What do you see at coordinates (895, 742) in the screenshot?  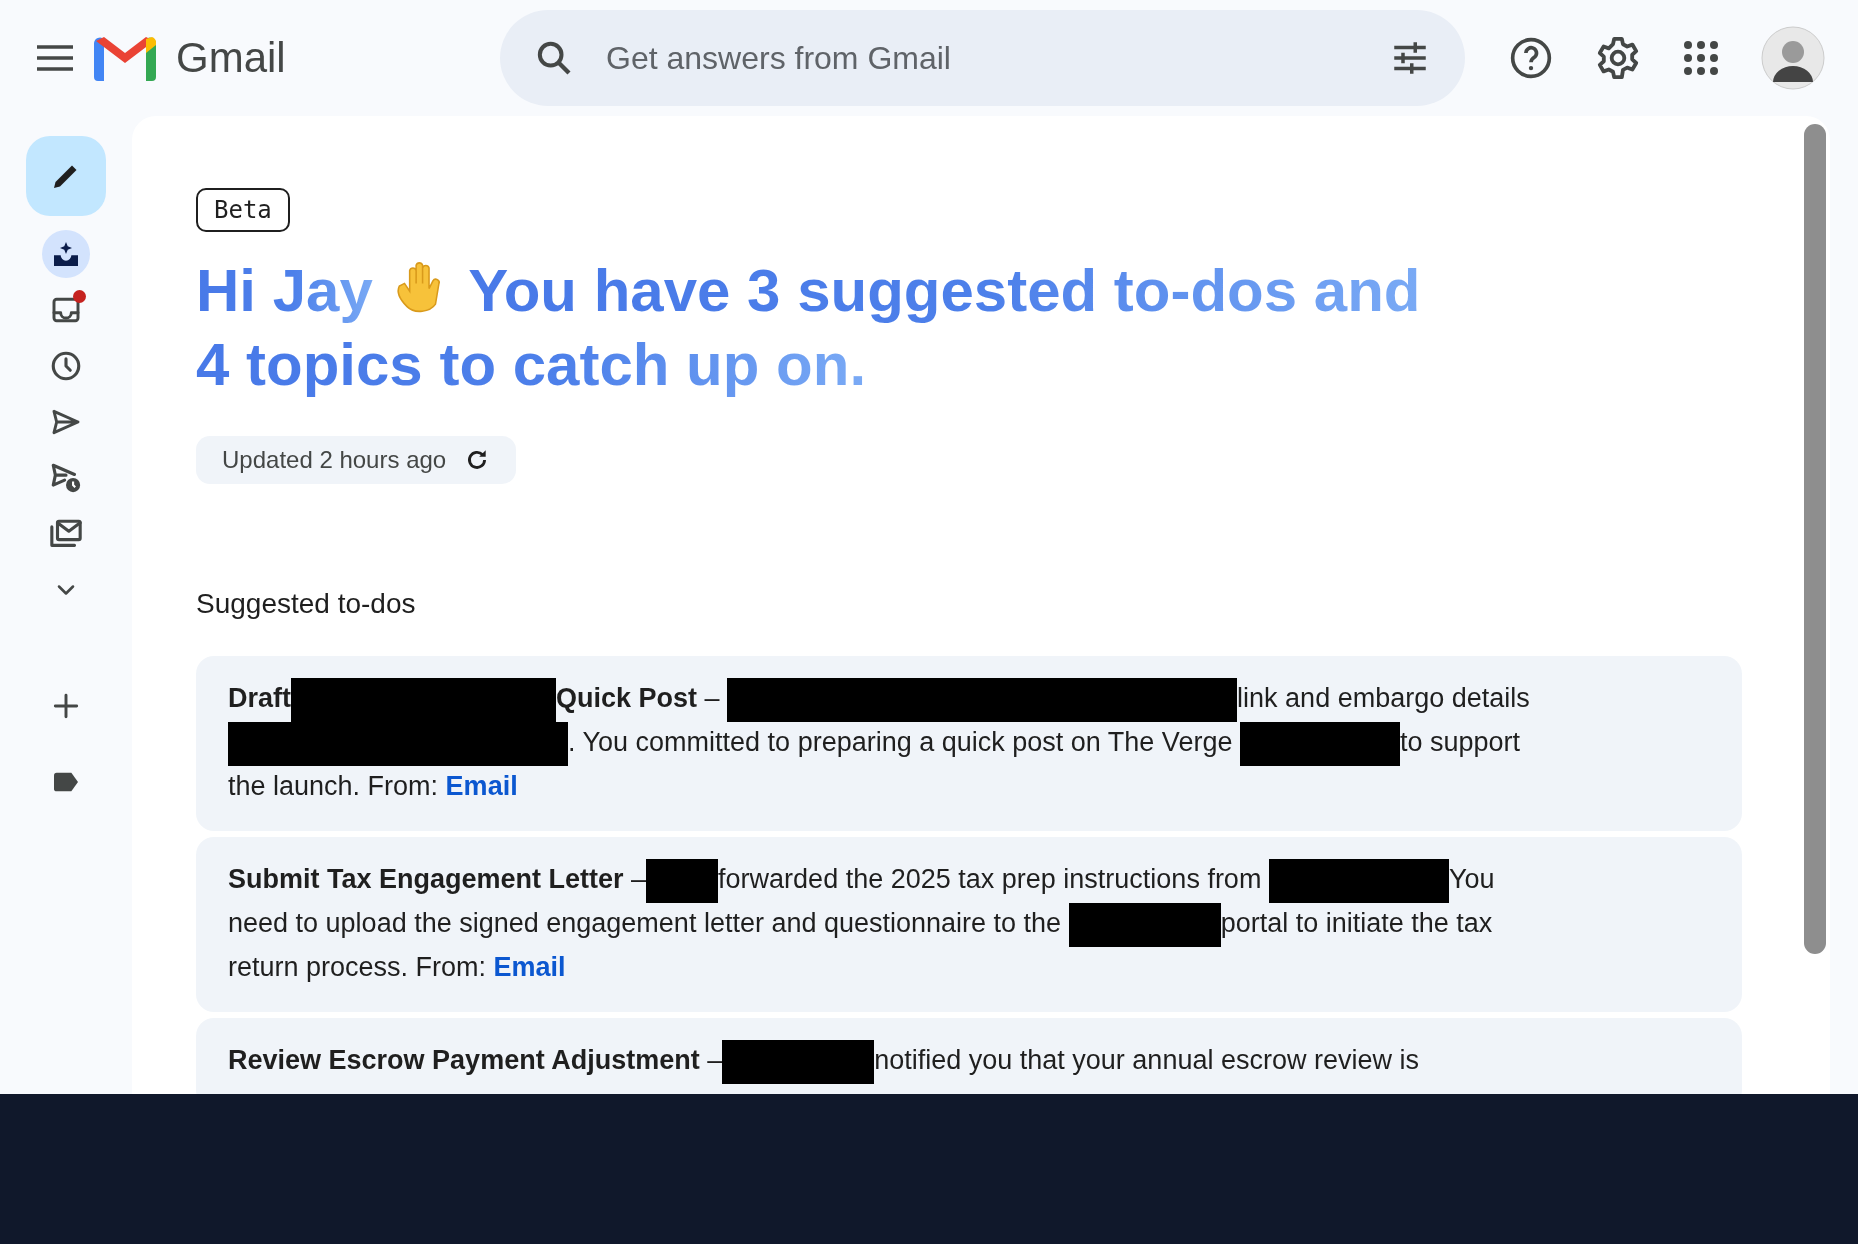 I see `todo-text: Draft Quick Post – link and embargo details . You committed to preparing a quick post on The Verge to support the launch. From: Email` at bounding box center [895, 742].